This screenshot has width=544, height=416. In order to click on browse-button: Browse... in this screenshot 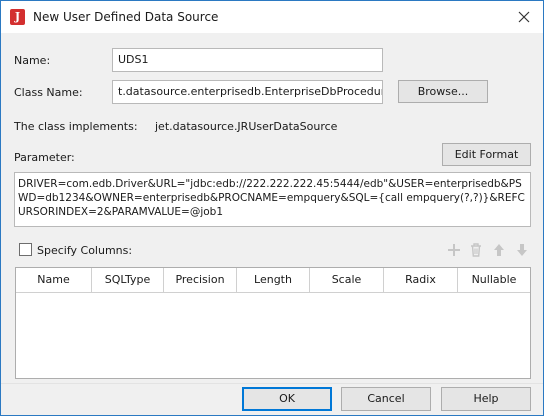, I will do `click(443, 91)`.